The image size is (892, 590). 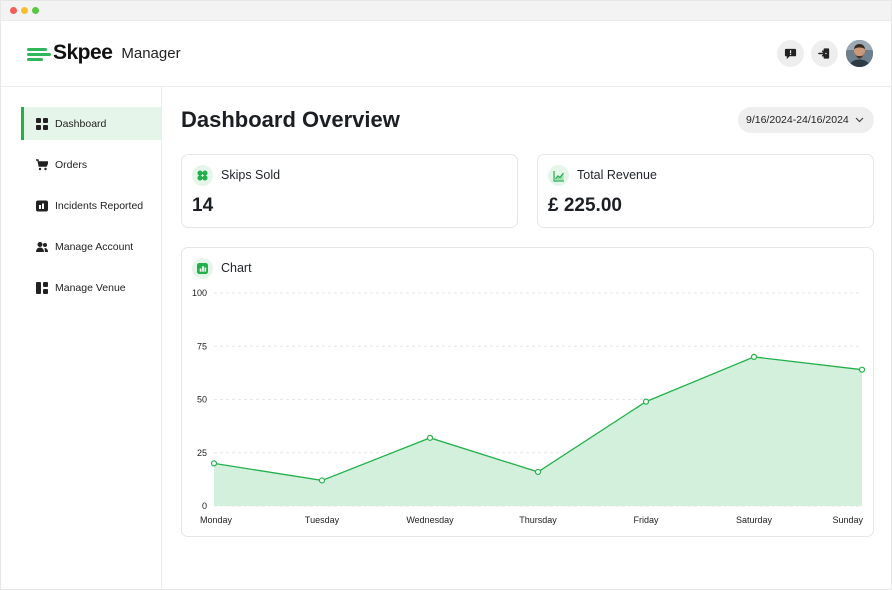 What do you see at coordinates (199, 293) in the screenshot?
I see `y-tick-label: 100` at bounding box center [199, 293].